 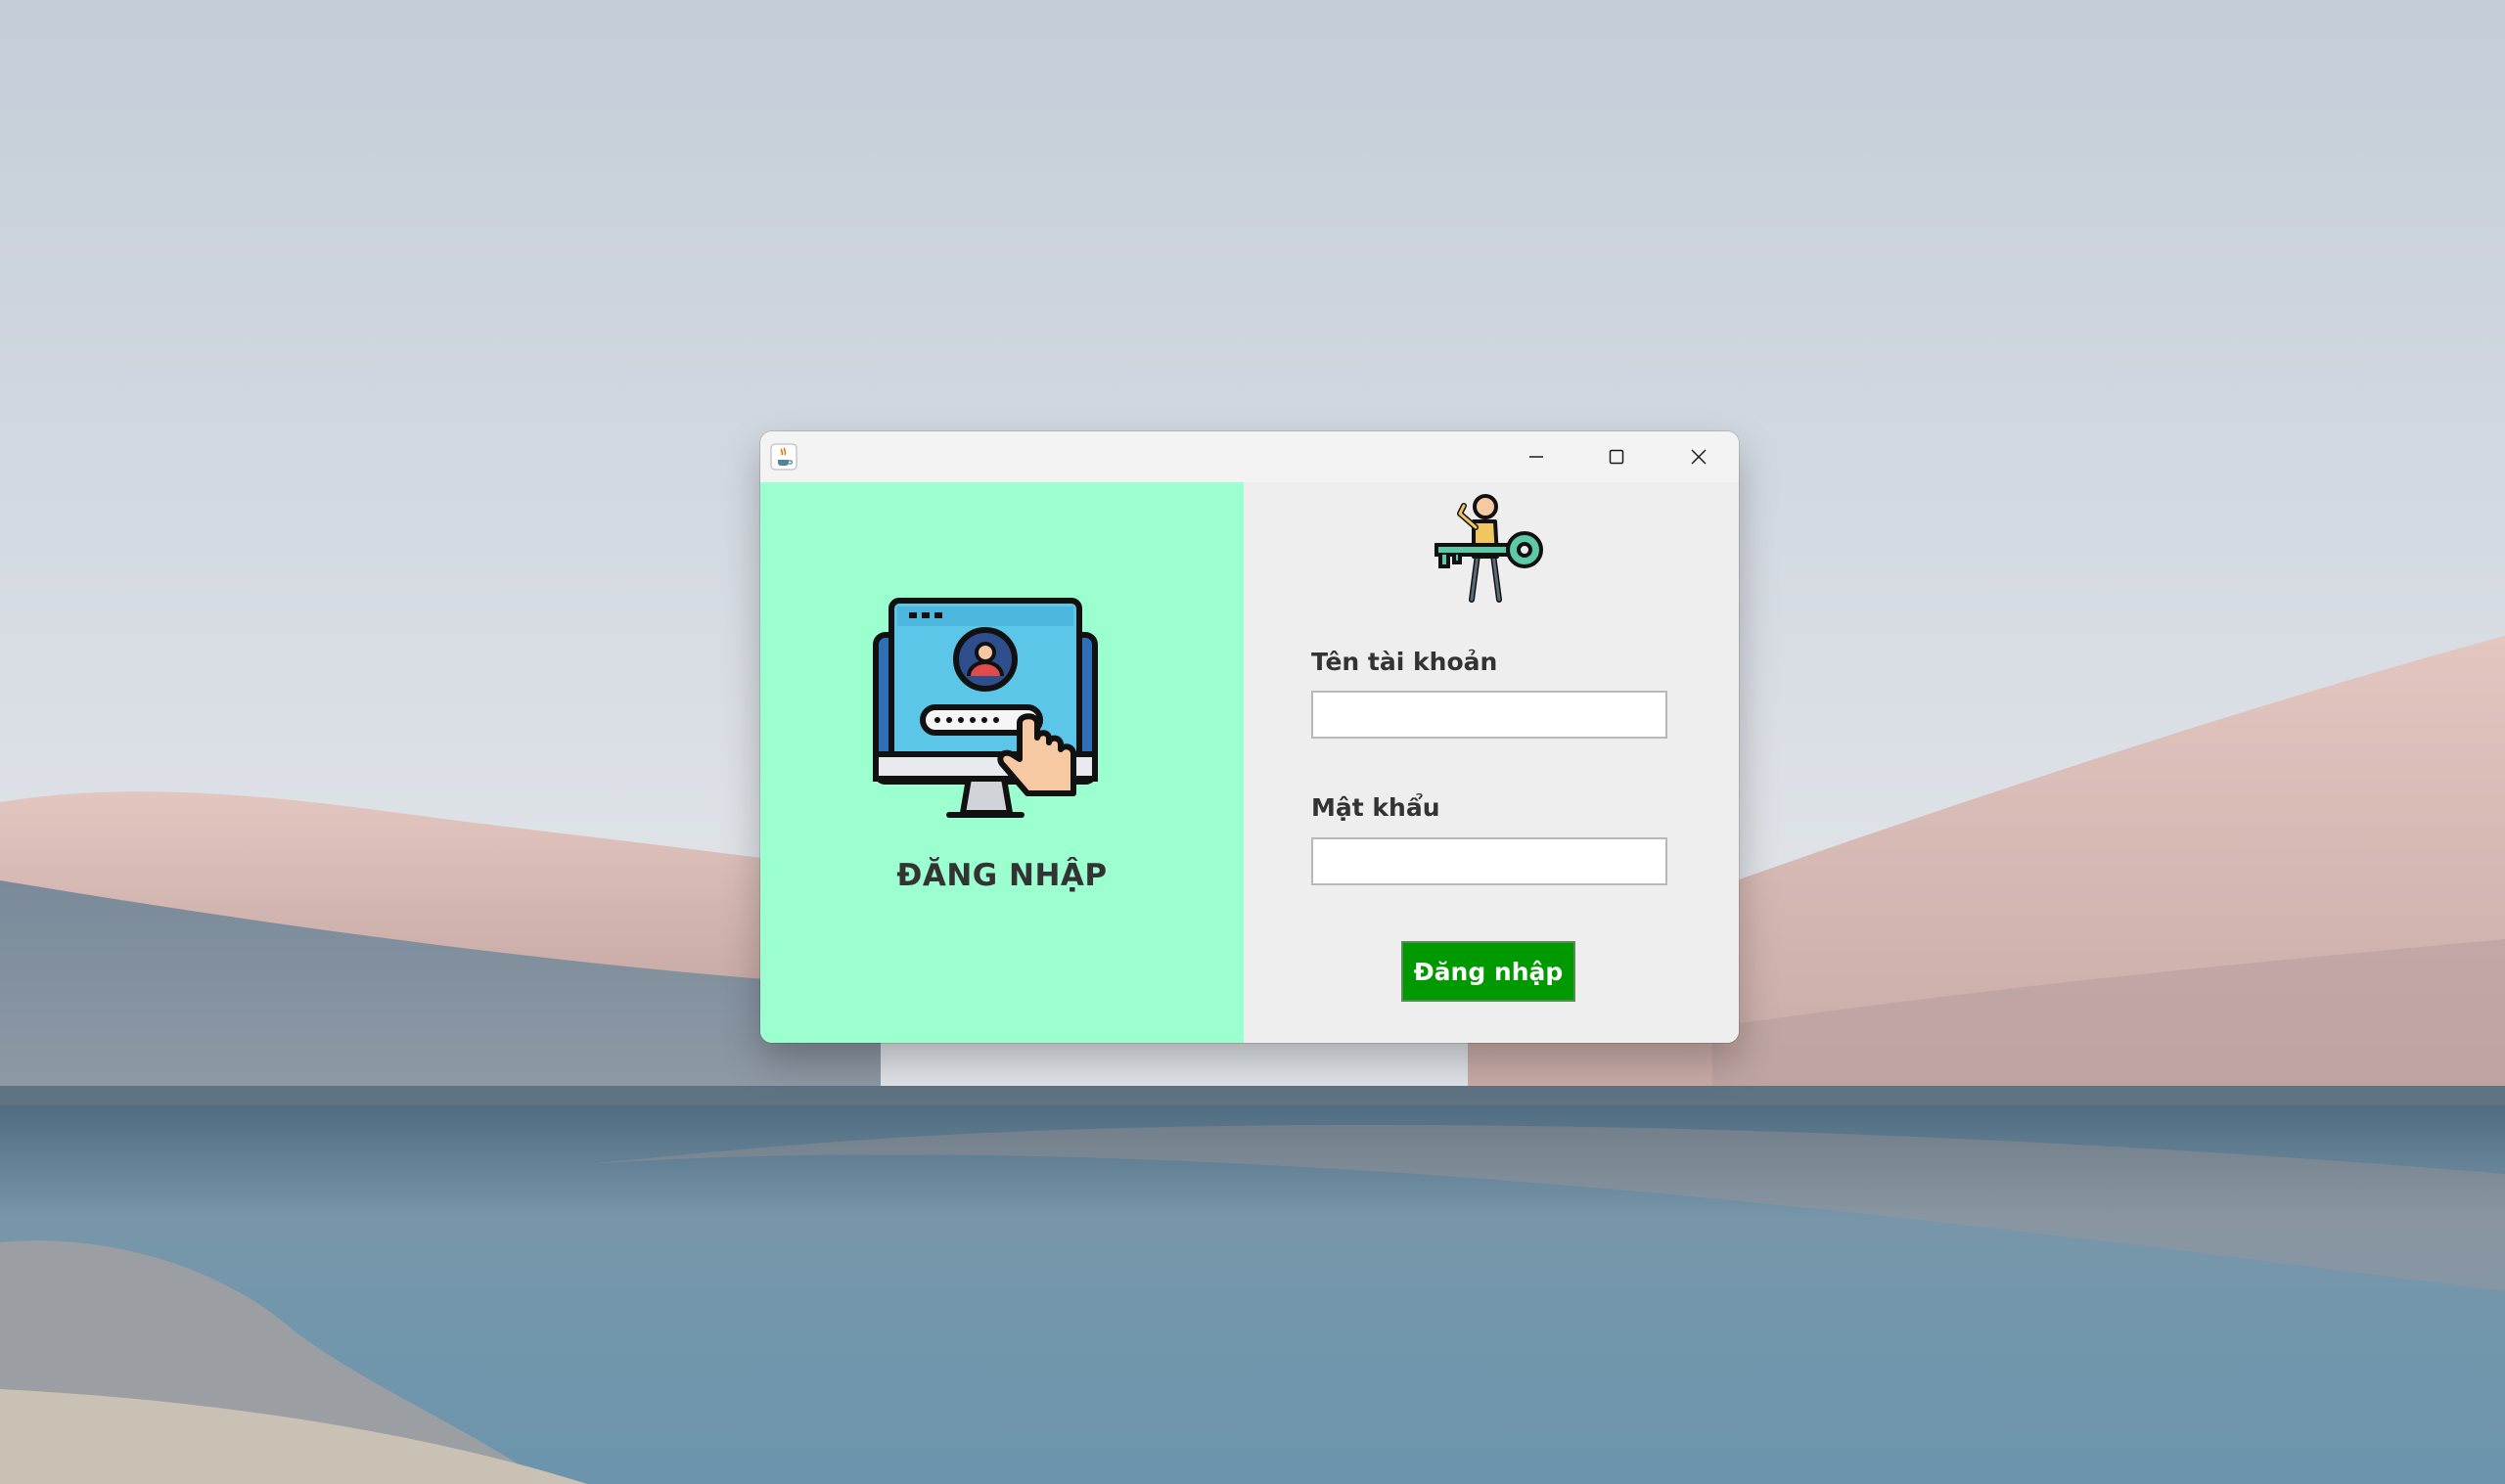 I want to click on person-key-icon, so click(x=1489, y=548).